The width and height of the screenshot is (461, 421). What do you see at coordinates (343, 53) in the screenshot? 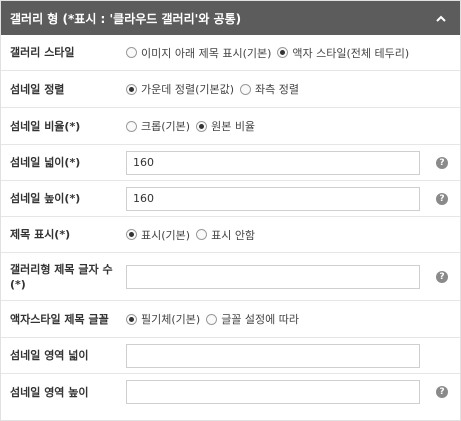
I see `gallery-style-option-frame: 액자 스타일(전체 테두리)` at bounding box center [343, 53].